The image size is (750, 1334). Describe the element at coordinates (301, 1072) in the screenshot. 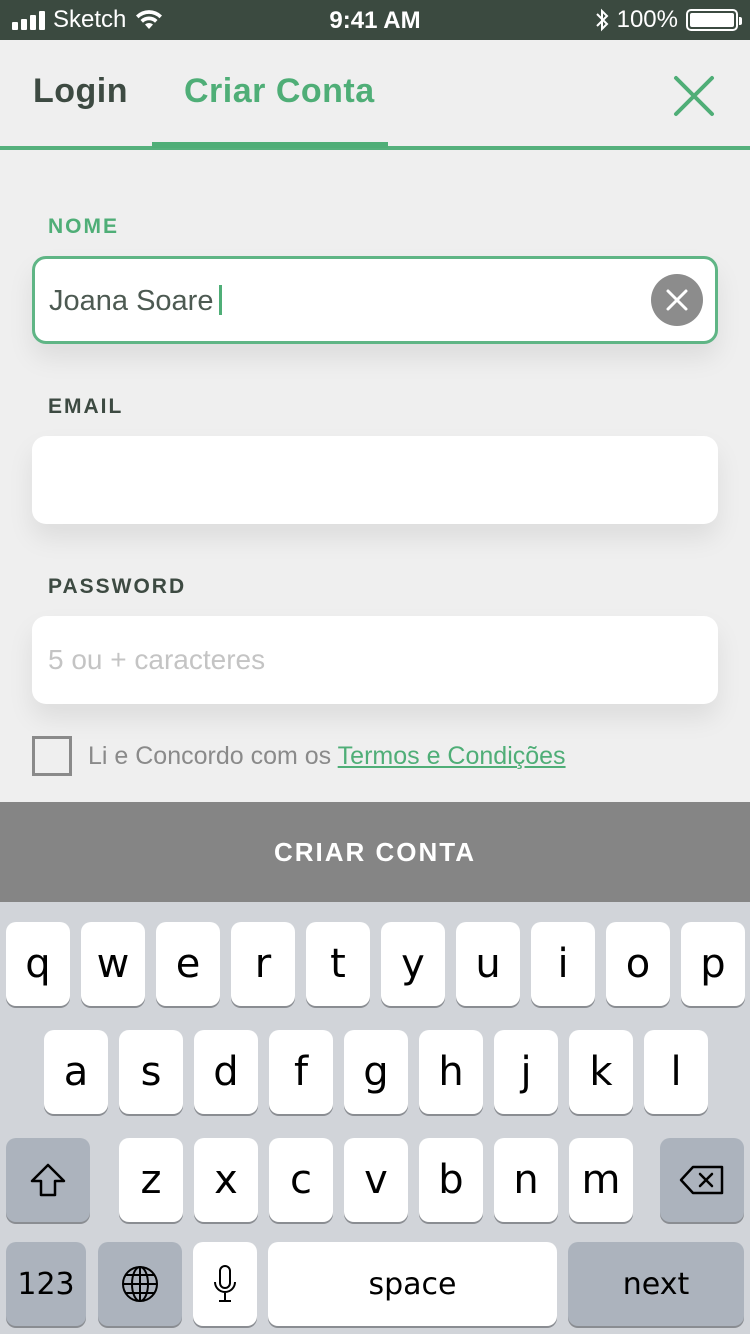

I see `key-f: f` at that location.